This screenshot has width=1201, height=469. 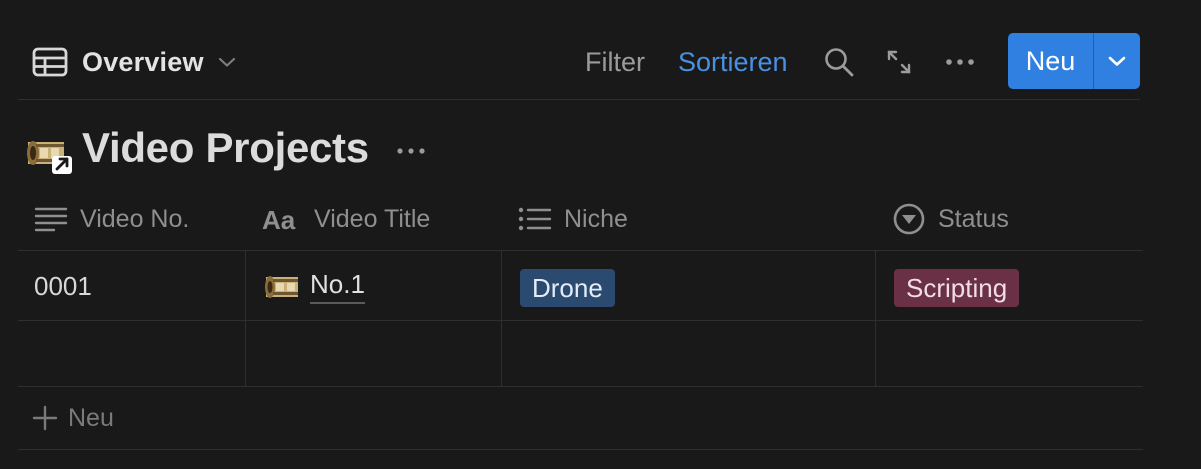 What do you see at coordinates (535, 219) in the screenshot?
I see `list-icon` at bounding box center [535, 219].